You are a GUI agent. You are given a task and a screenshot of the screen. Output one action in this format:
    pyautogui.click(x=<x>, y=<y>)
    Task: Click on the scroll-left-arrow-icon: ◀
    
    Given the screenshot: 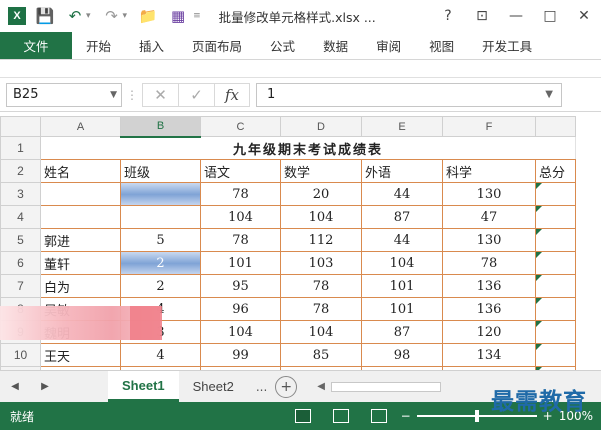 What is the action you would take?
    pyautogui.click(x=321, y=386)
    